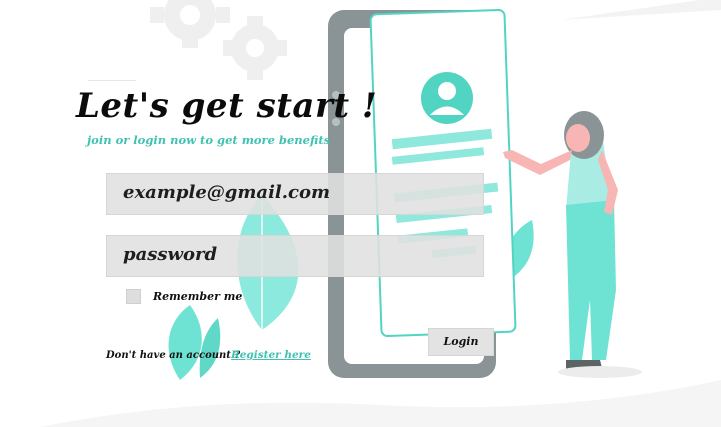 The image size is (721, 427). What do you see at coordinates (227, 106) in the screenshot?
I see `page-title: Let's get start !` at bounding box center [227, 106].